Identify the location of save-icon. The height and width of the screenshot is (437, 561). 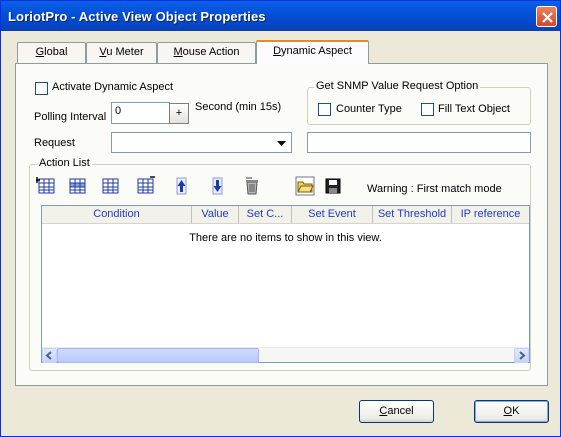
(333, 186).